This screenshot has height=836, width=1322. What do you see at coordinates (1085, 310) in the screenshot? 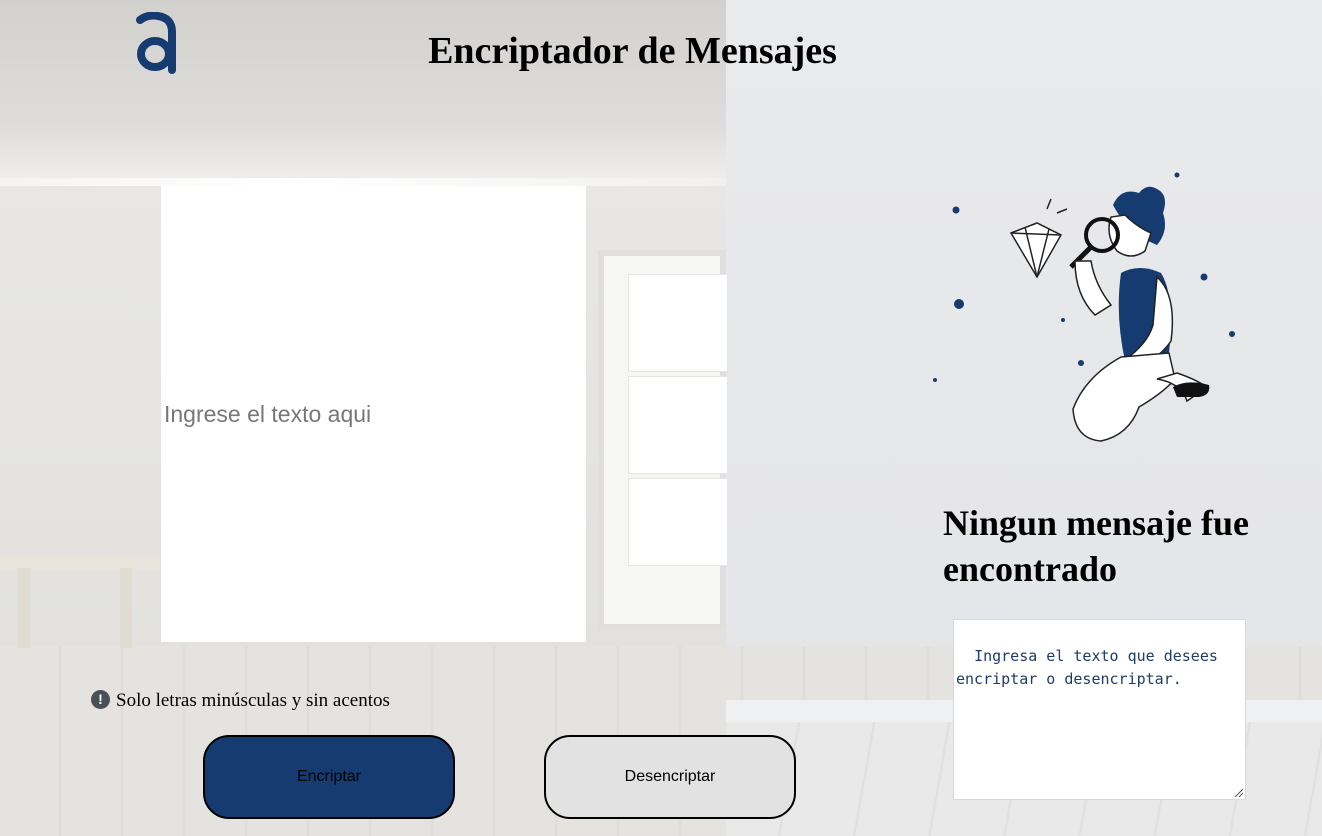
I see `person-with-magnifier-diamond-illustration` at bounding box center [1085, 310].